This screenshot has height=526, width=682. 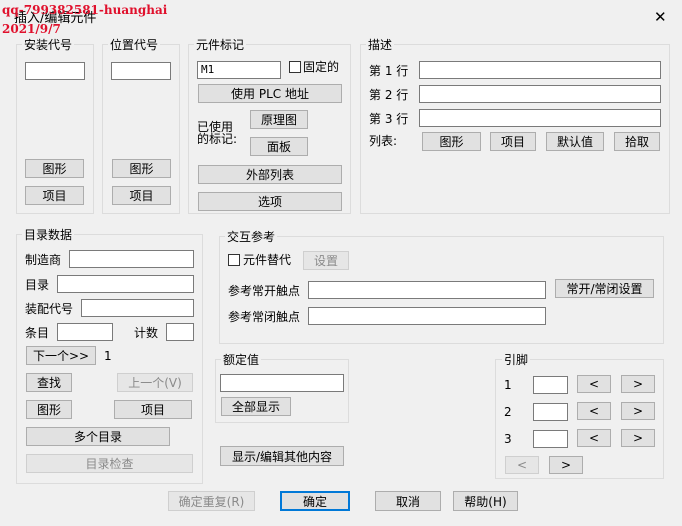 I want to click on rating-input, so click(x=282, y=383).